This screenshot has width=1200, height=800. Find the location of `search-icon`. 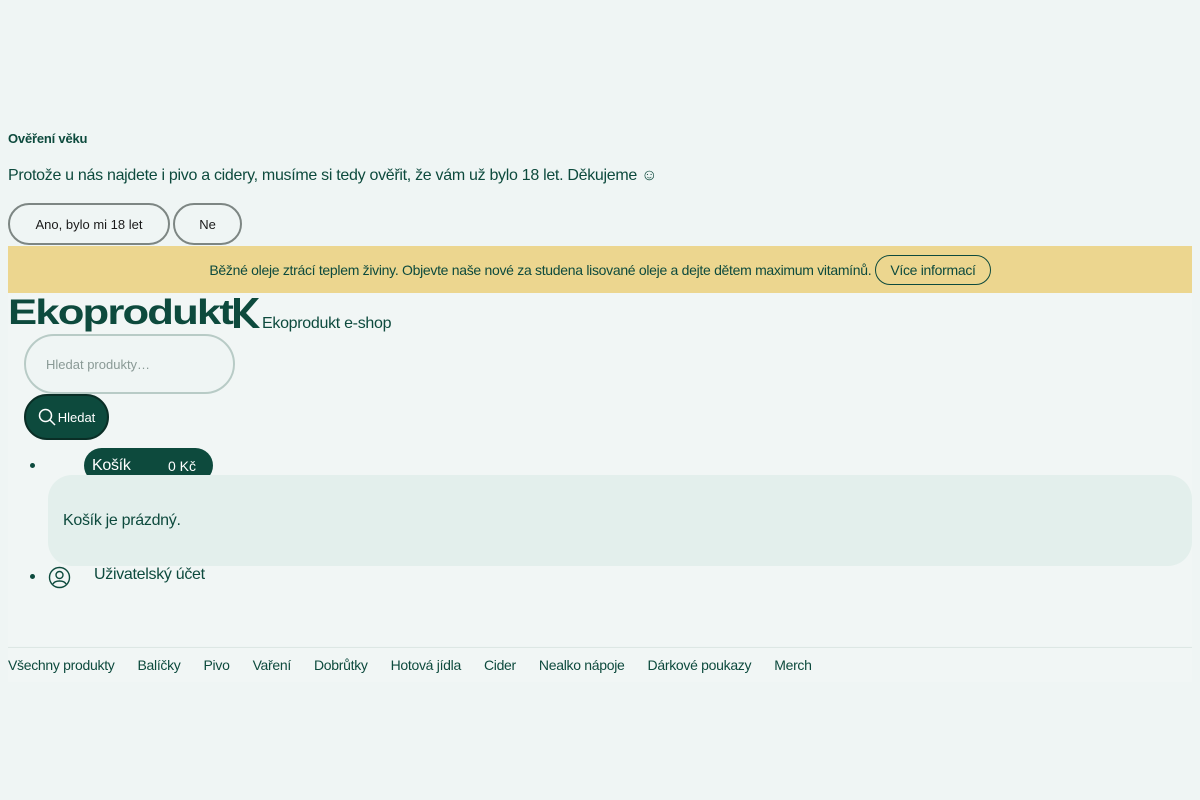

search-icon is located at coordinates (47, 417).